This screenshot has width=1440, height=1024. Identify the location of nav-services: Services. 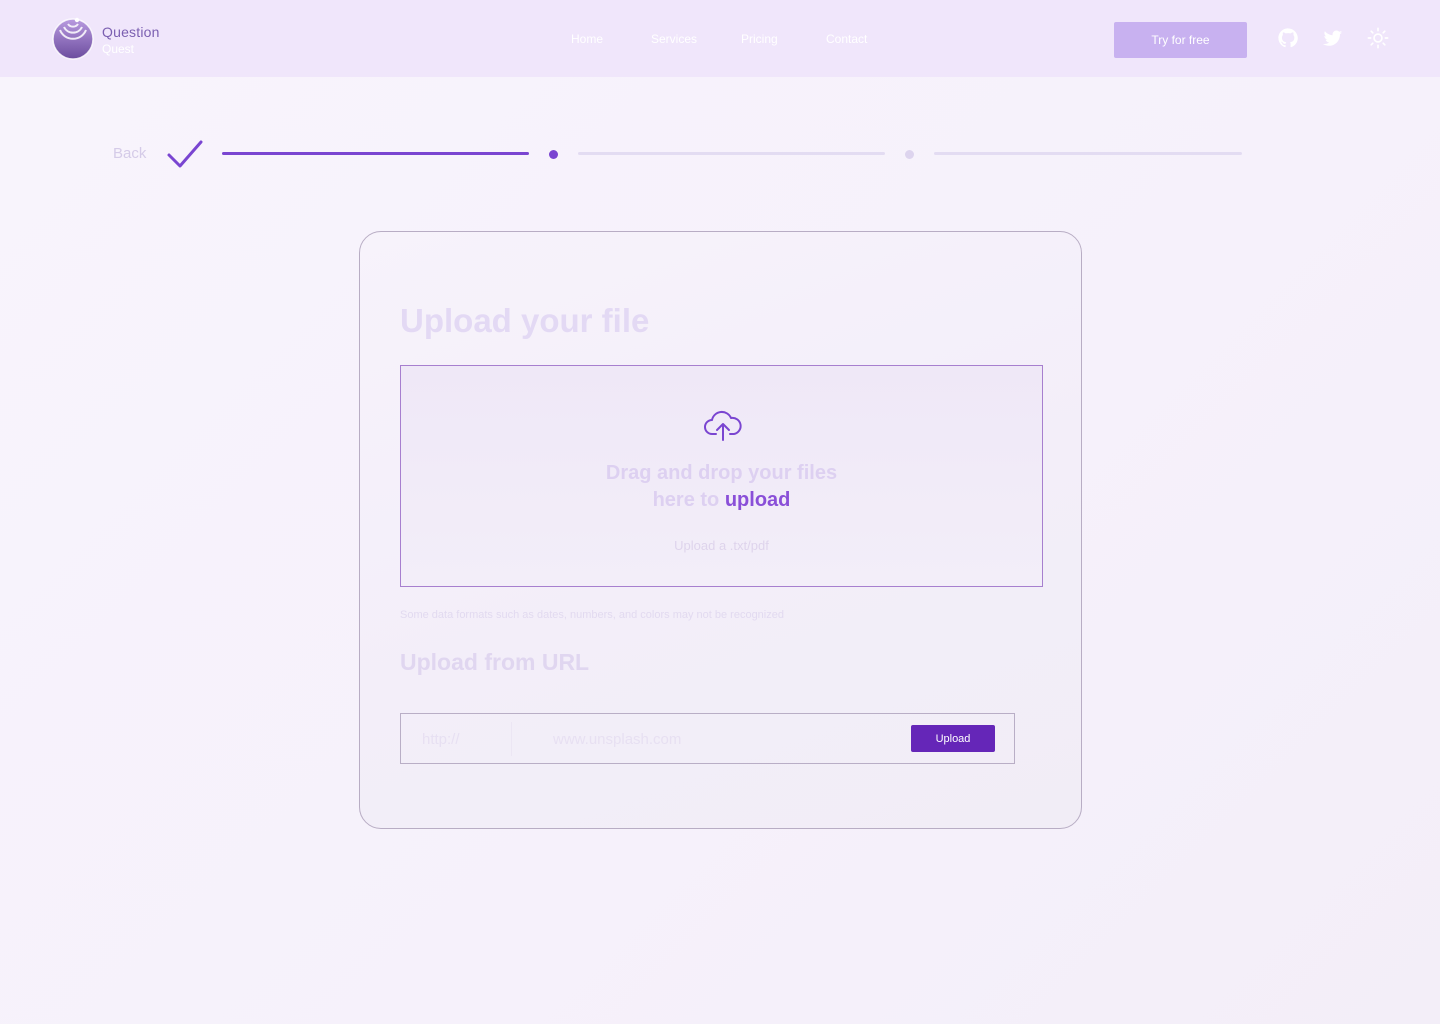
(674, 39).